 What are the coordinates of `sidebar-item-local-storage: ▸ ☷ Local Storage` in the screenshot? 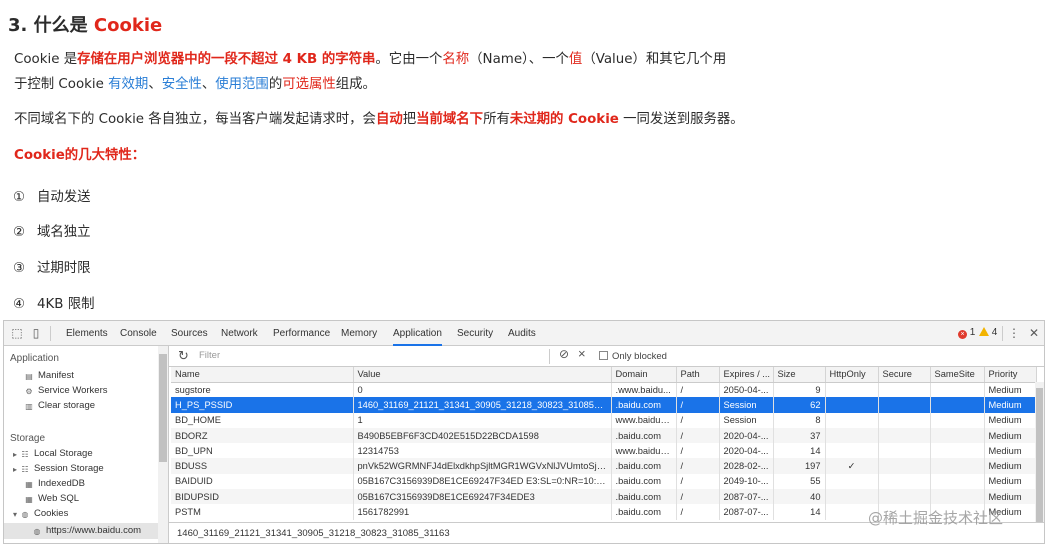 It's located at (52, 454).